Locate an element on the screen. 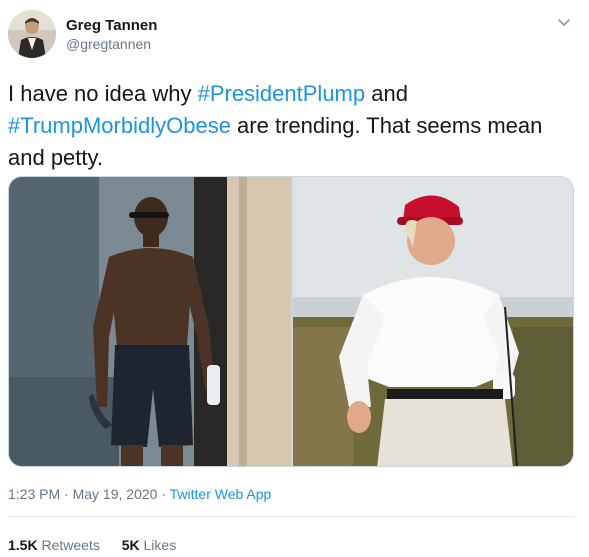 This screenshot has height=557, width=589. avatar is located at coordinates (32, 34).